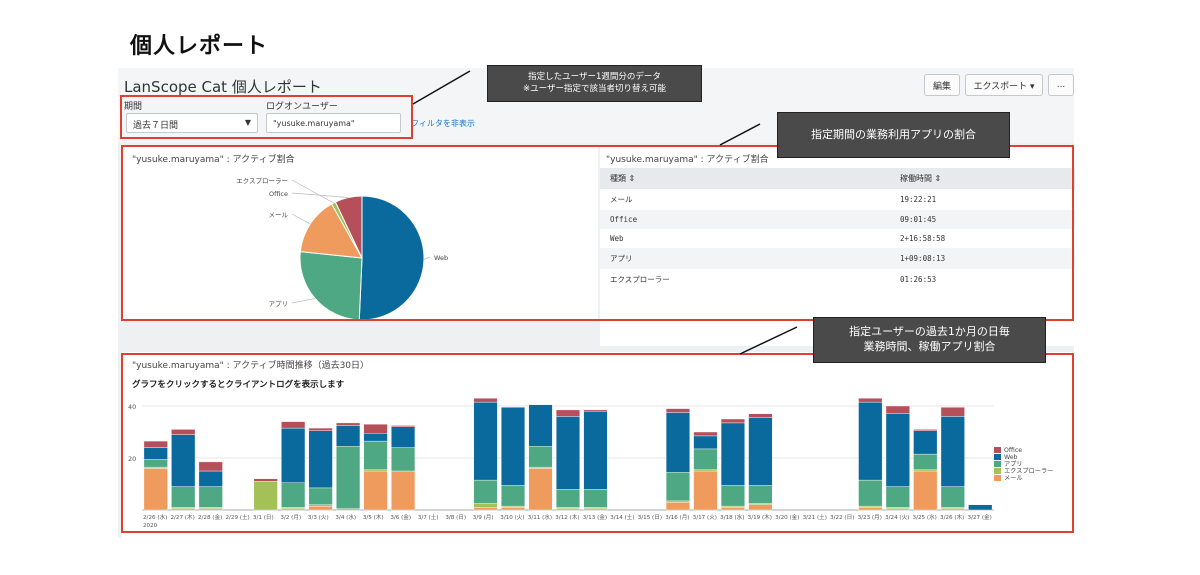 Image resolution: width=1200 pixels, height=575 pixels. I want to click on column-header-type: 種類 ⇕, so click(745, 178).